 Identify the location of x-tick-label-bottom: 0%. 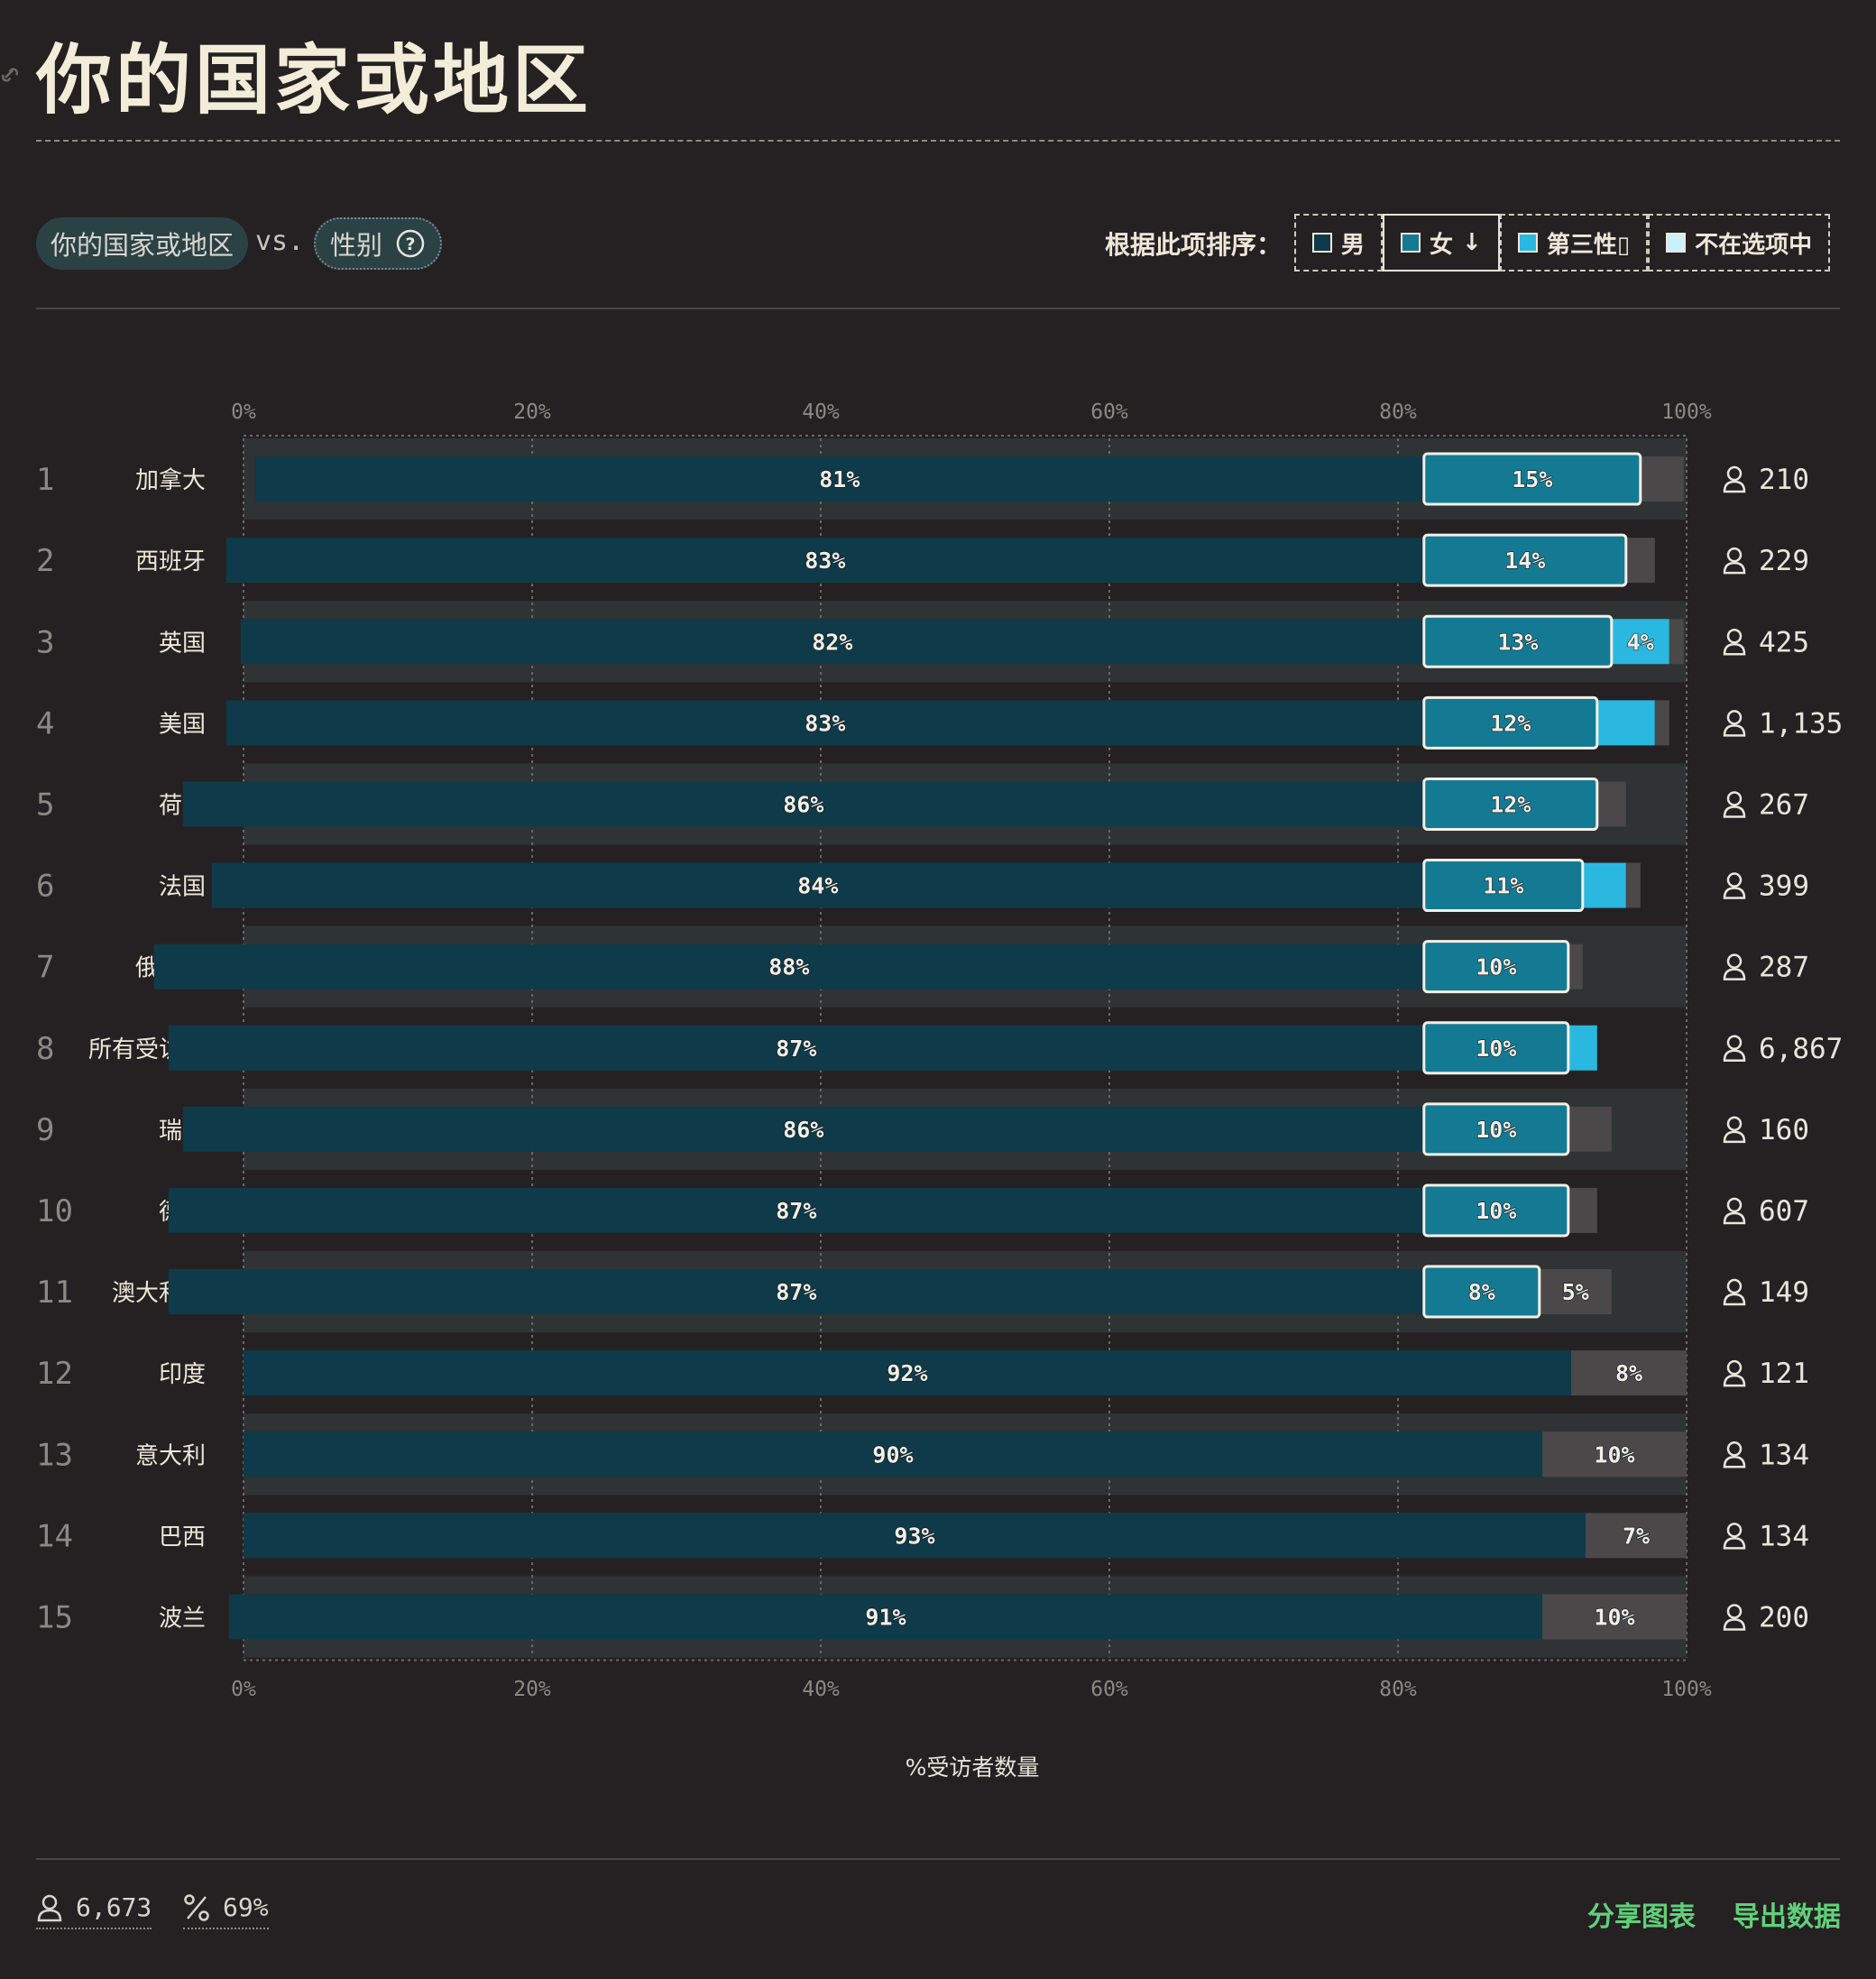
(243, 1689).